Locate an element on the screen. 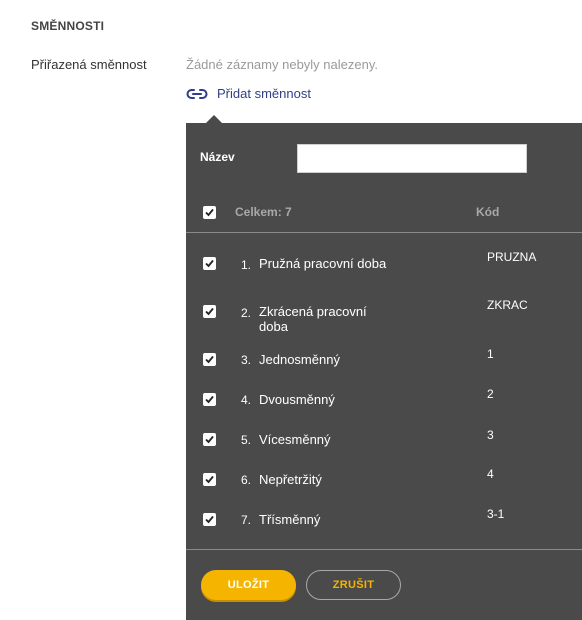  row-code: ZKRAC is located at coordinates (507, 305).